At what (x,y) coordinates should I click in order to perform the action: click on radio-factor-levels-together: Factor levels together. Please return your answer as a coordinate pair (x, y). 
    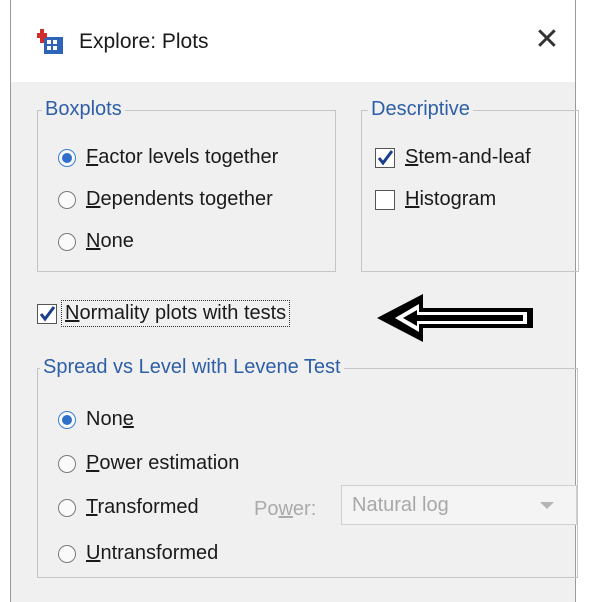
    Looking at the image, I should click on (168, 157).